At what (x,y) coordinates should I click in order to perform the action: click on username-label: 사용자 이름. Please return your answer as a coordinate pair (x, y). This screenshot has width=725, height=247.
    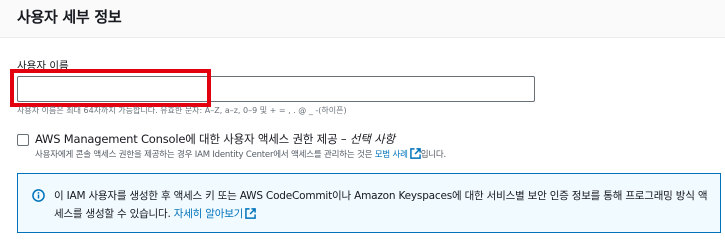
    Looking at the image, I should click on (43, 66).